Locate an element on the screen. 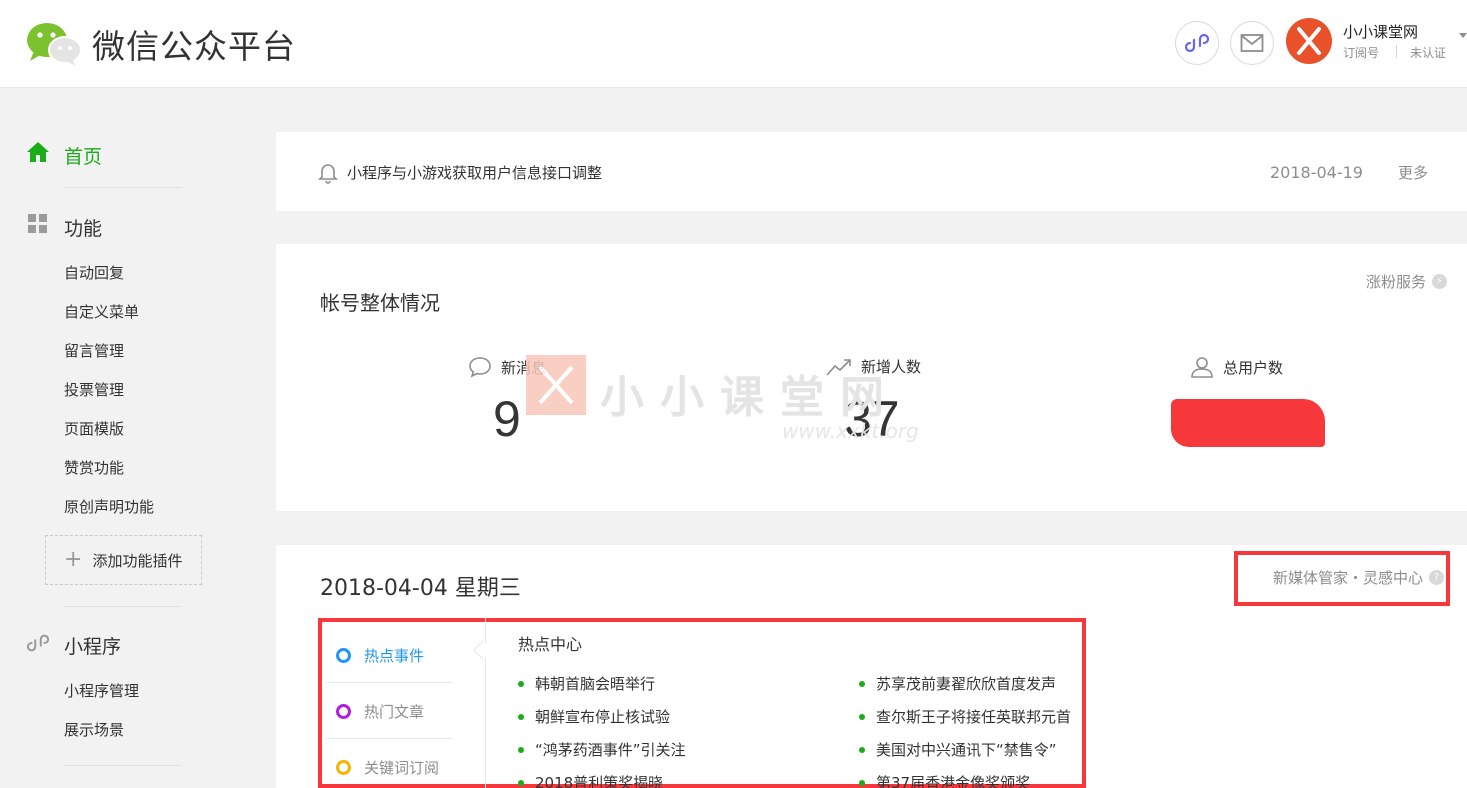  sidebar-item-comments: 留言管理 is located at coordinates (94, 350).